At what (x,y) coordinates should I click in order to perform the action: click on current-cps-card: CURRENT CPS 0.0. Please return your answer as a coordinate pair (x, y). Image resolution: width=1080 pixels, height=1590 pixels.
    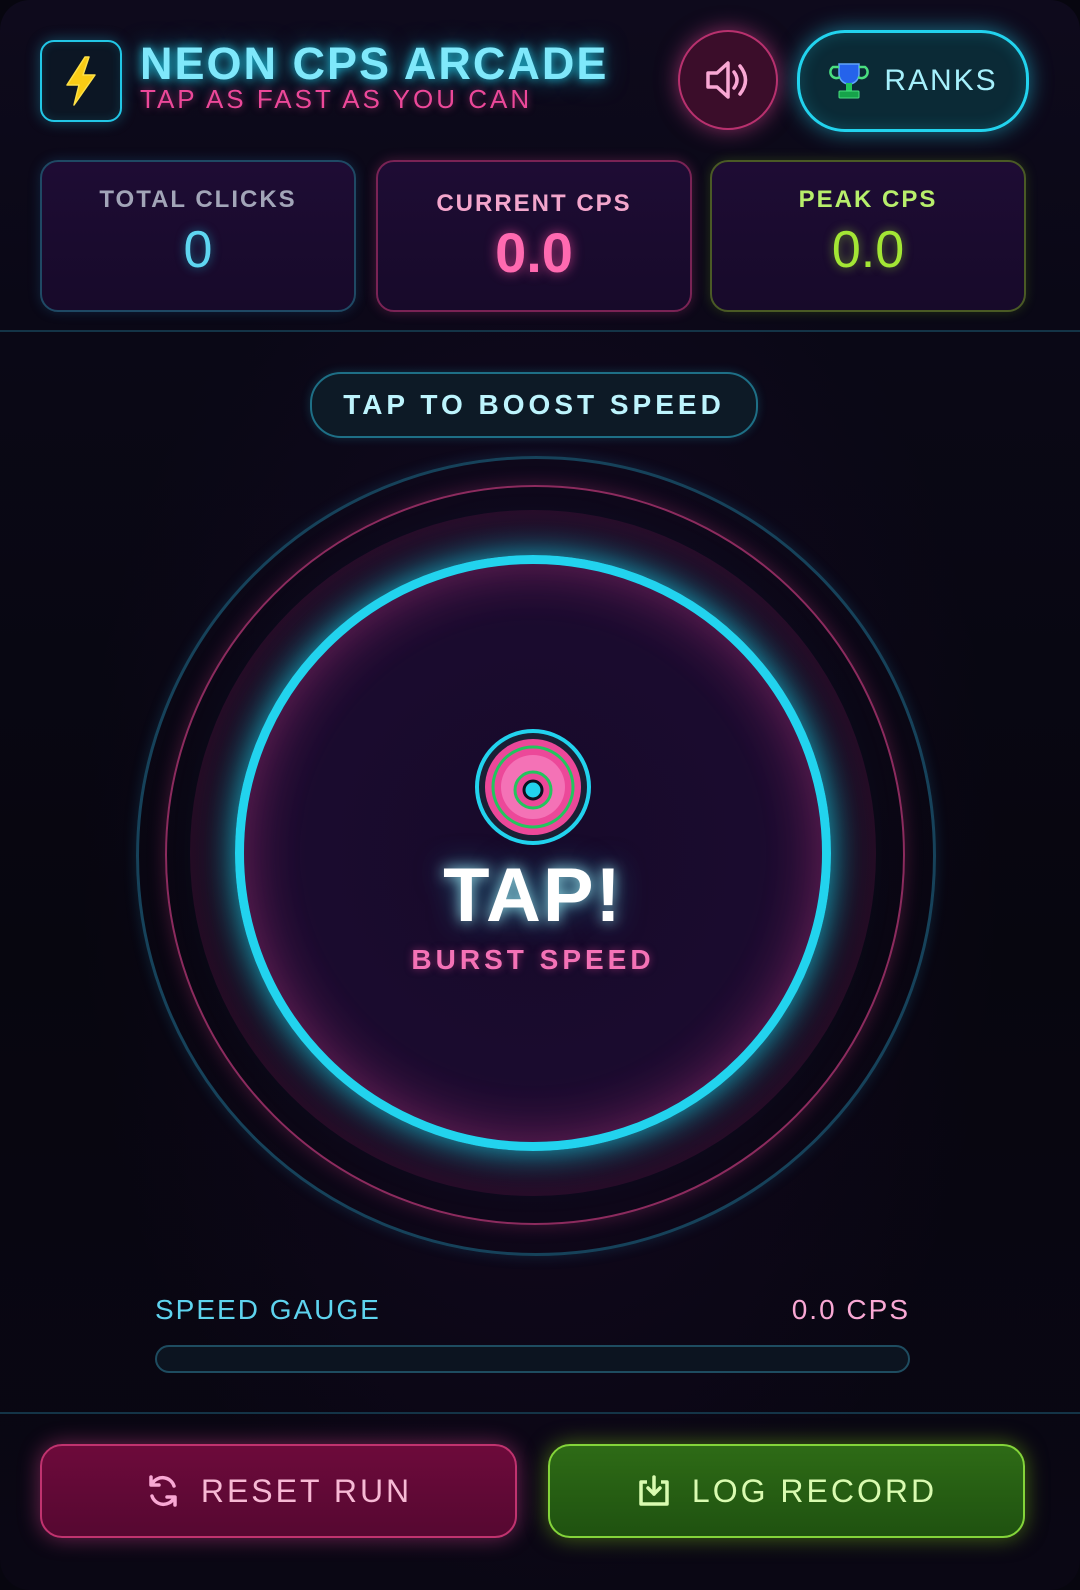
    Looking at the image, I should click on (534, 236).